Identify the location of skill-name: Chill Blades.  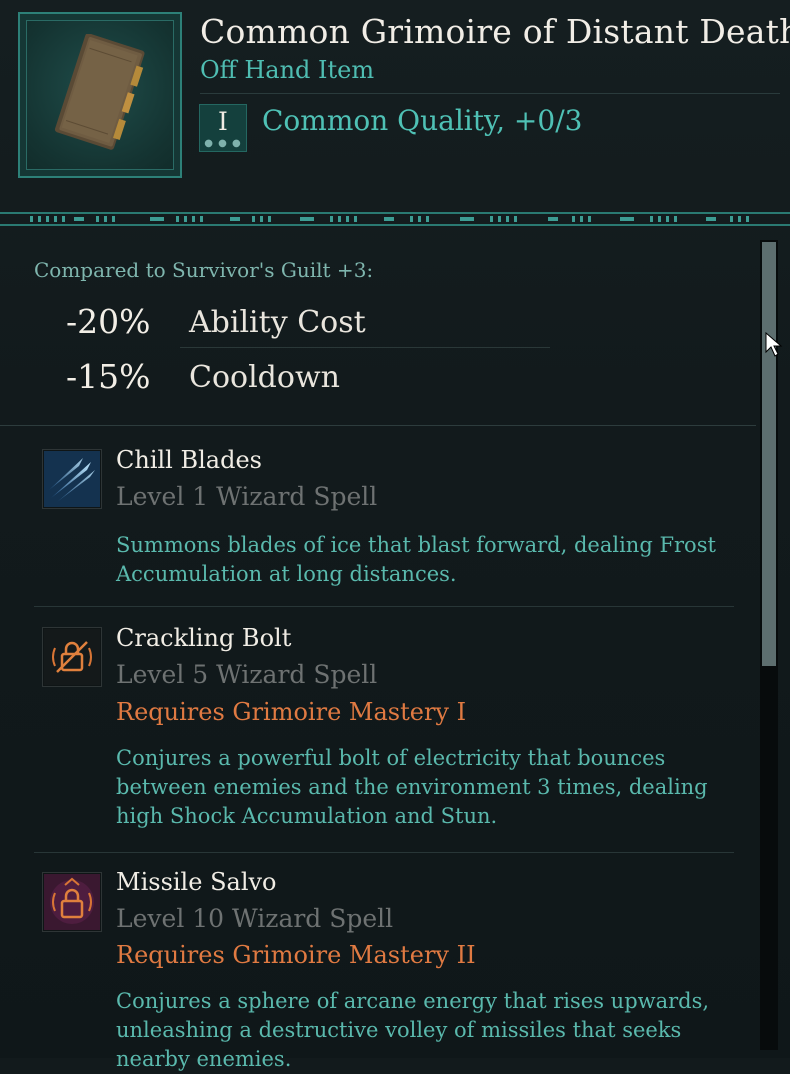
(189, 460).